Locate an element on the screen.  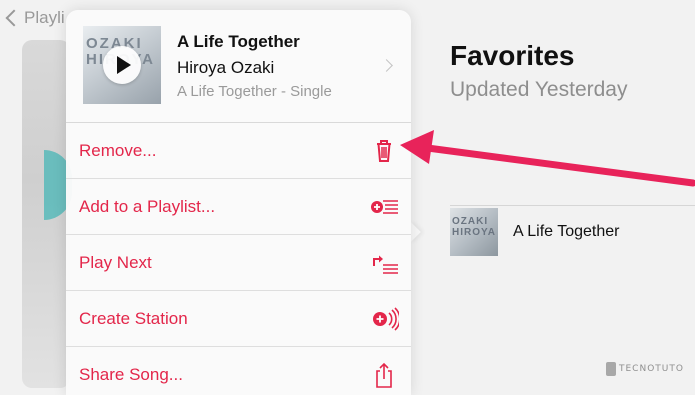
menu-item-play-next: Play Next is located at coordinates (238, 263).